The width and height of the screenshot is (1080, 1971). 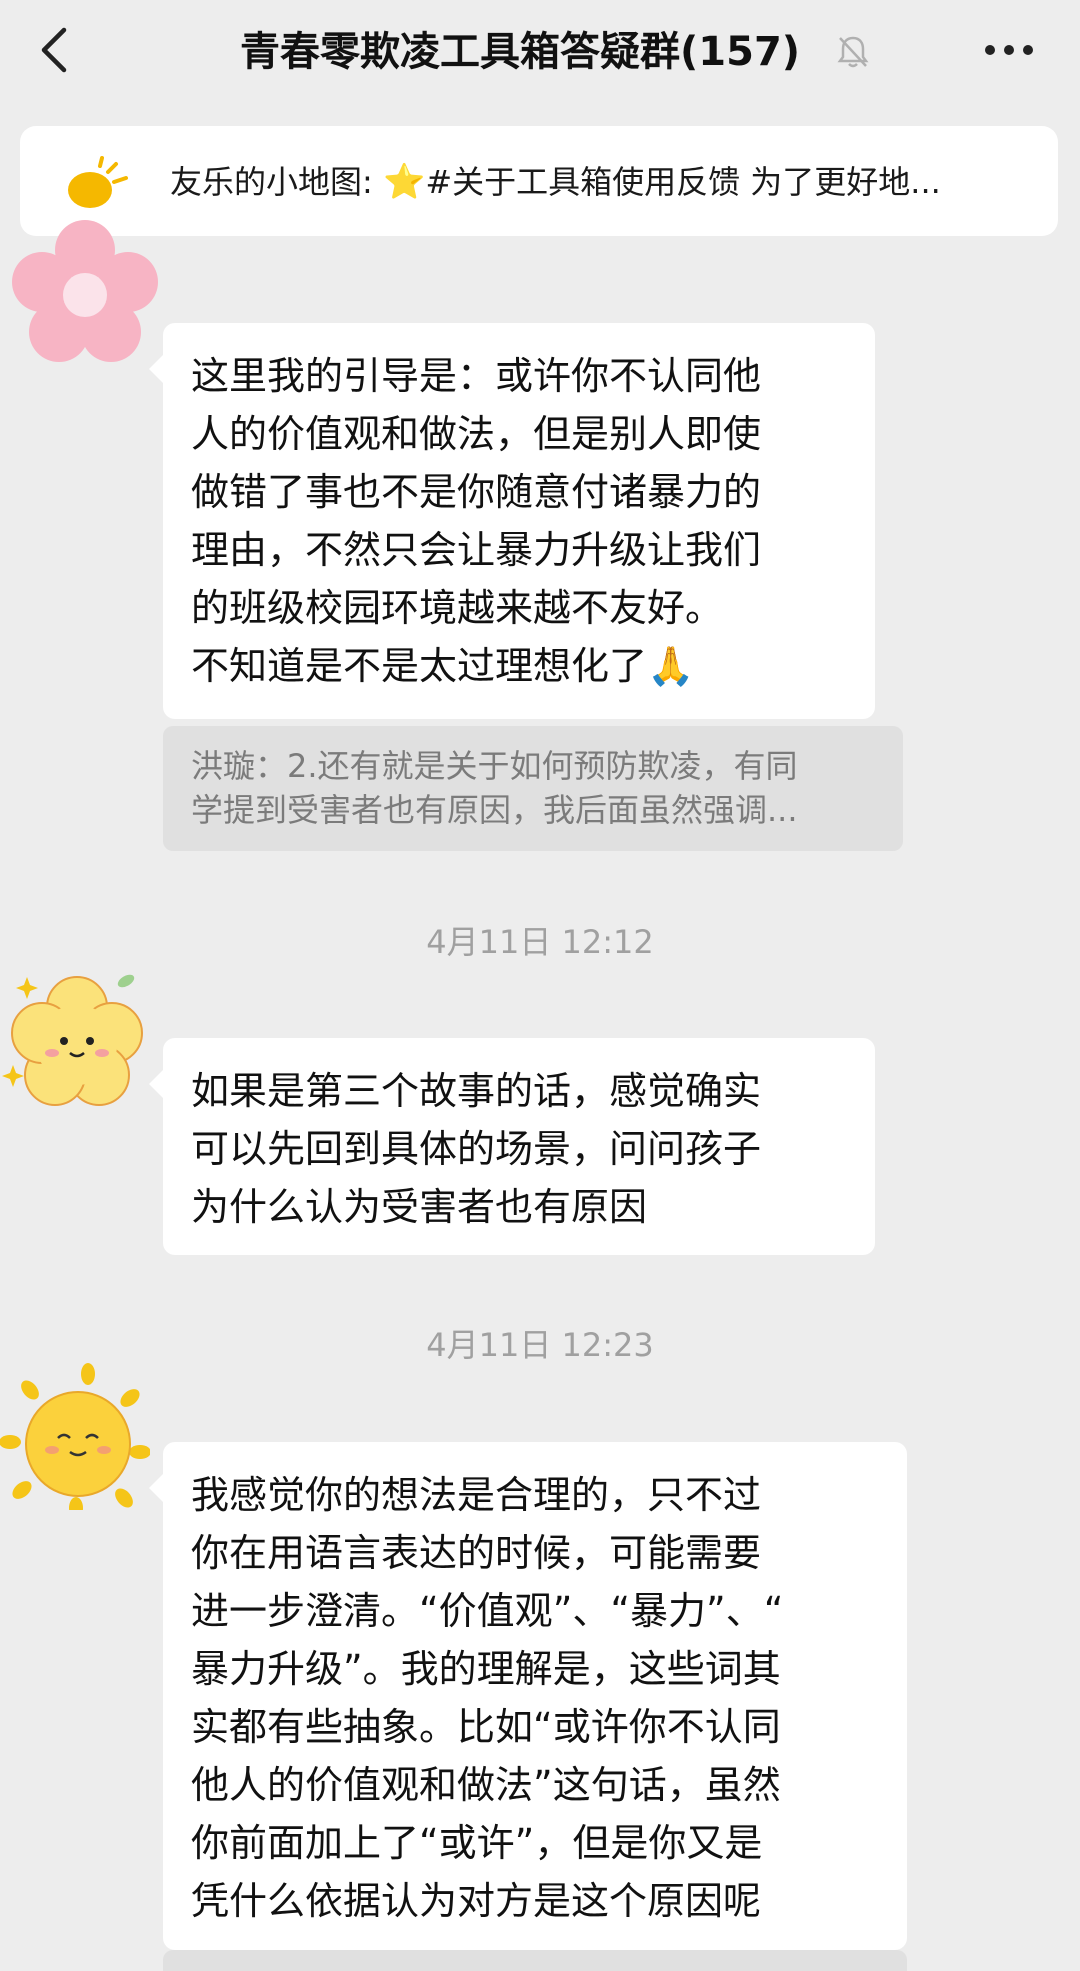 I want to click on message-line: 你在用语言表达的时候，可能需要, so click(x=476, y=1553).